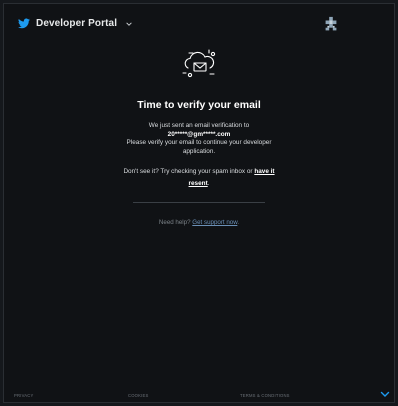  What do you see at coordinates (174, 223) in the screenshot?
I see `help-prefix: Need help?` at bounding box center [174, 223].